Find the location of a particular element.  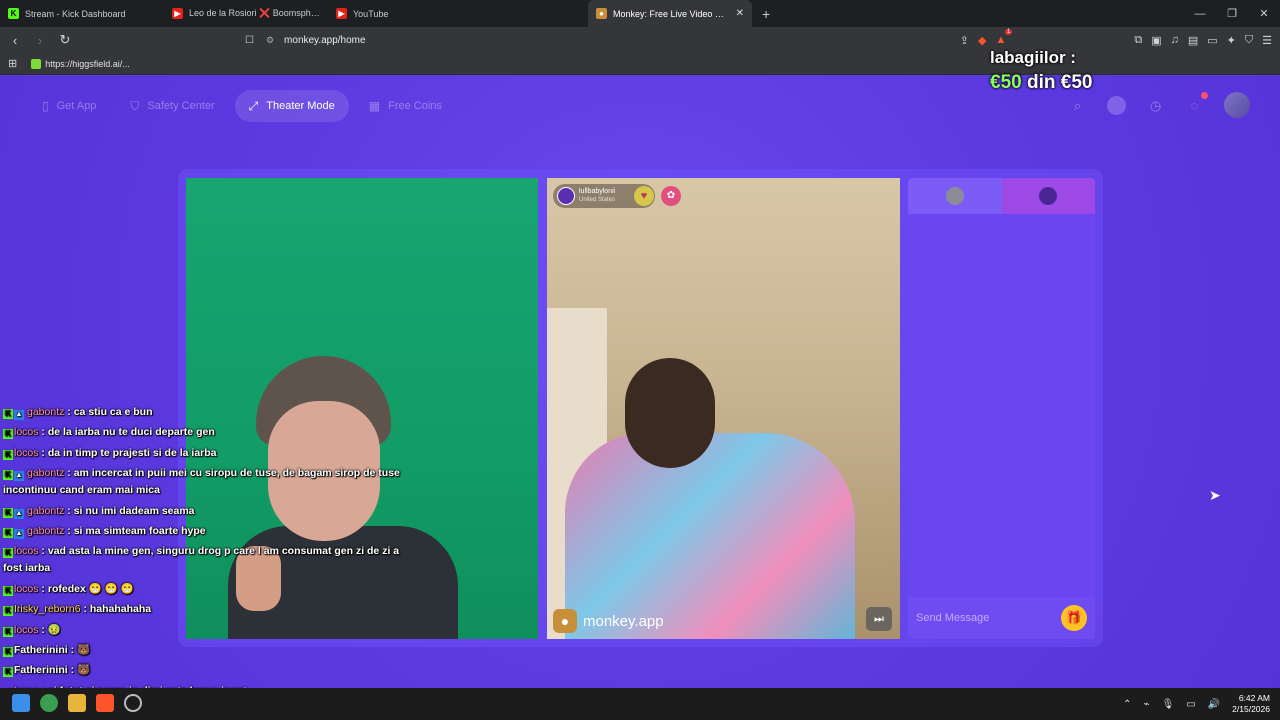

messages-icon: ◌ is located at coordinates (1196, 103).